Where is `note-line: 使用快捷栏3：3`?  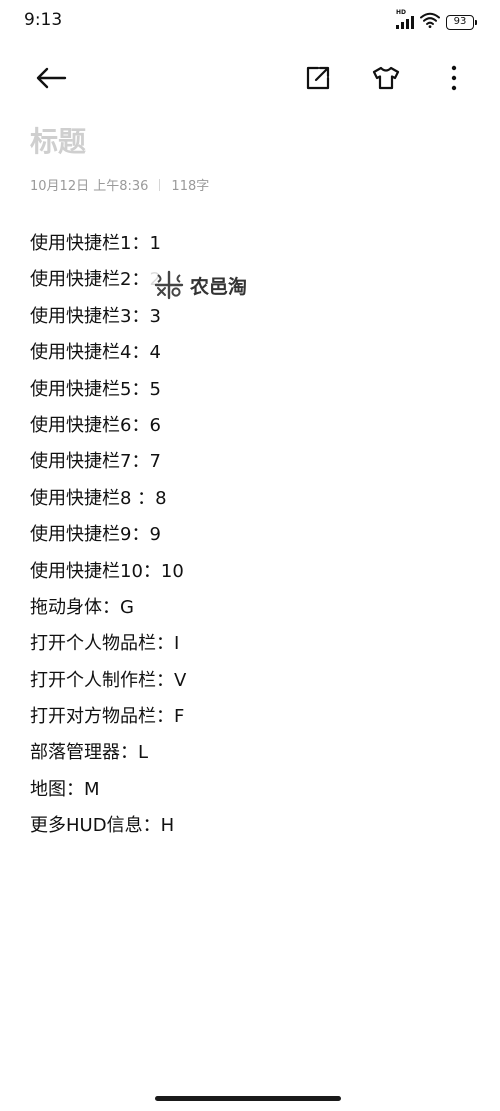 note-line: 使用快捷栏3：3 is located at coordinates (95, 316).